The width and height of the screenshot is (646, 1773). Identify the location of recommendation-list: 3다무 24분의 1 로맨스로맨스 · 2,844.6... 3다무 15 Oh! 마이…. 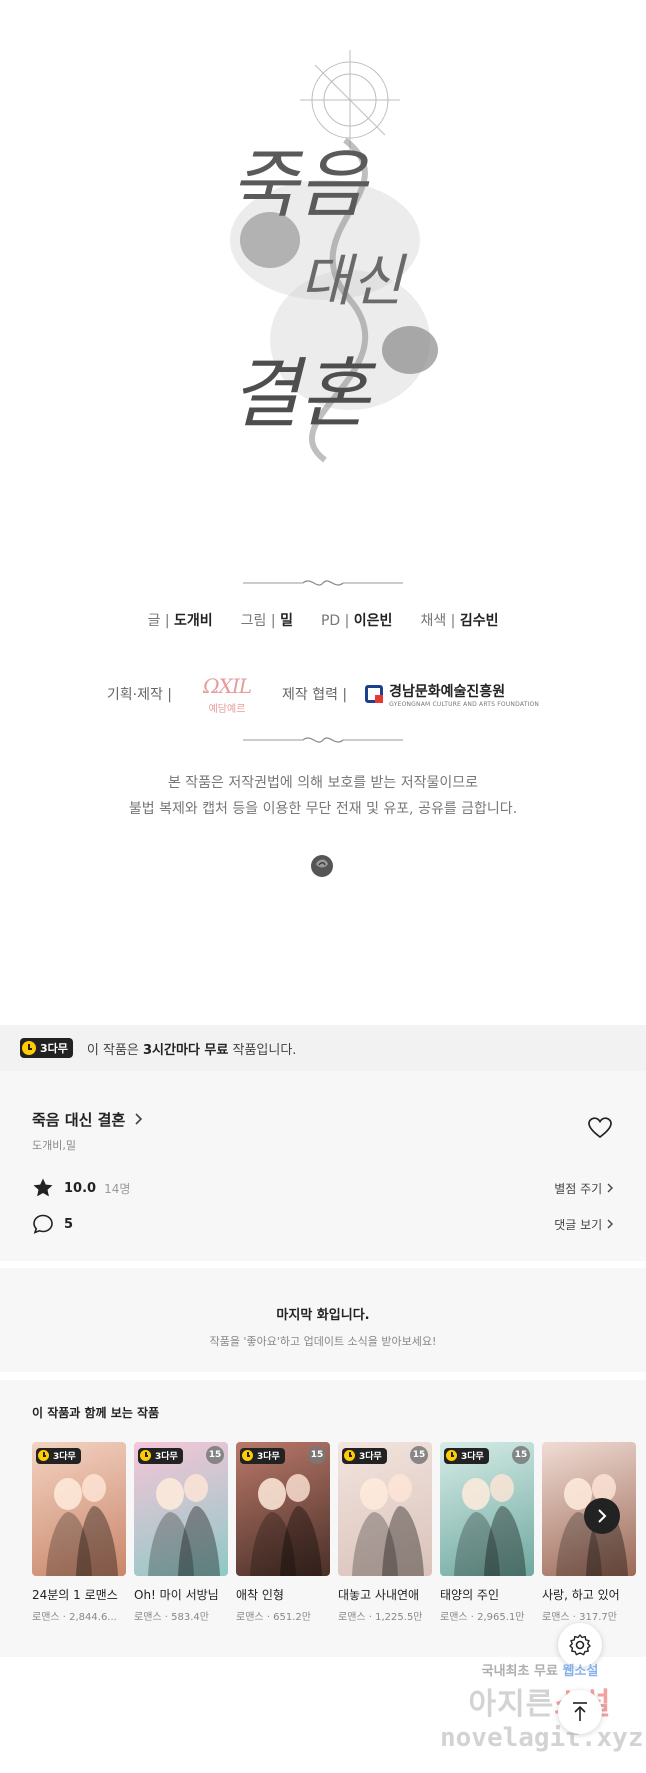
(334, 1532).